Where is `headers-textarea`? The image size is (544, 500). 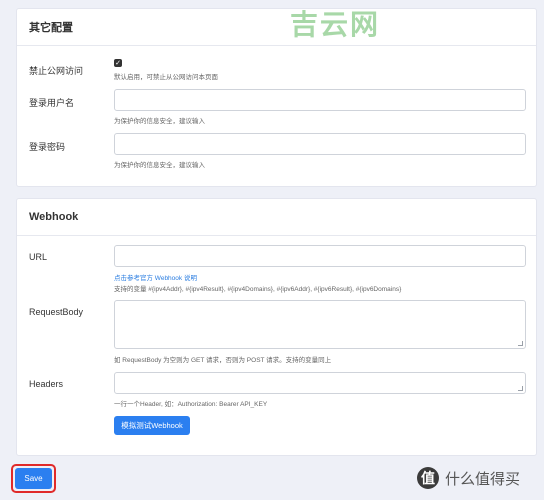 headers-textarea is located at coordinates (320, 383).